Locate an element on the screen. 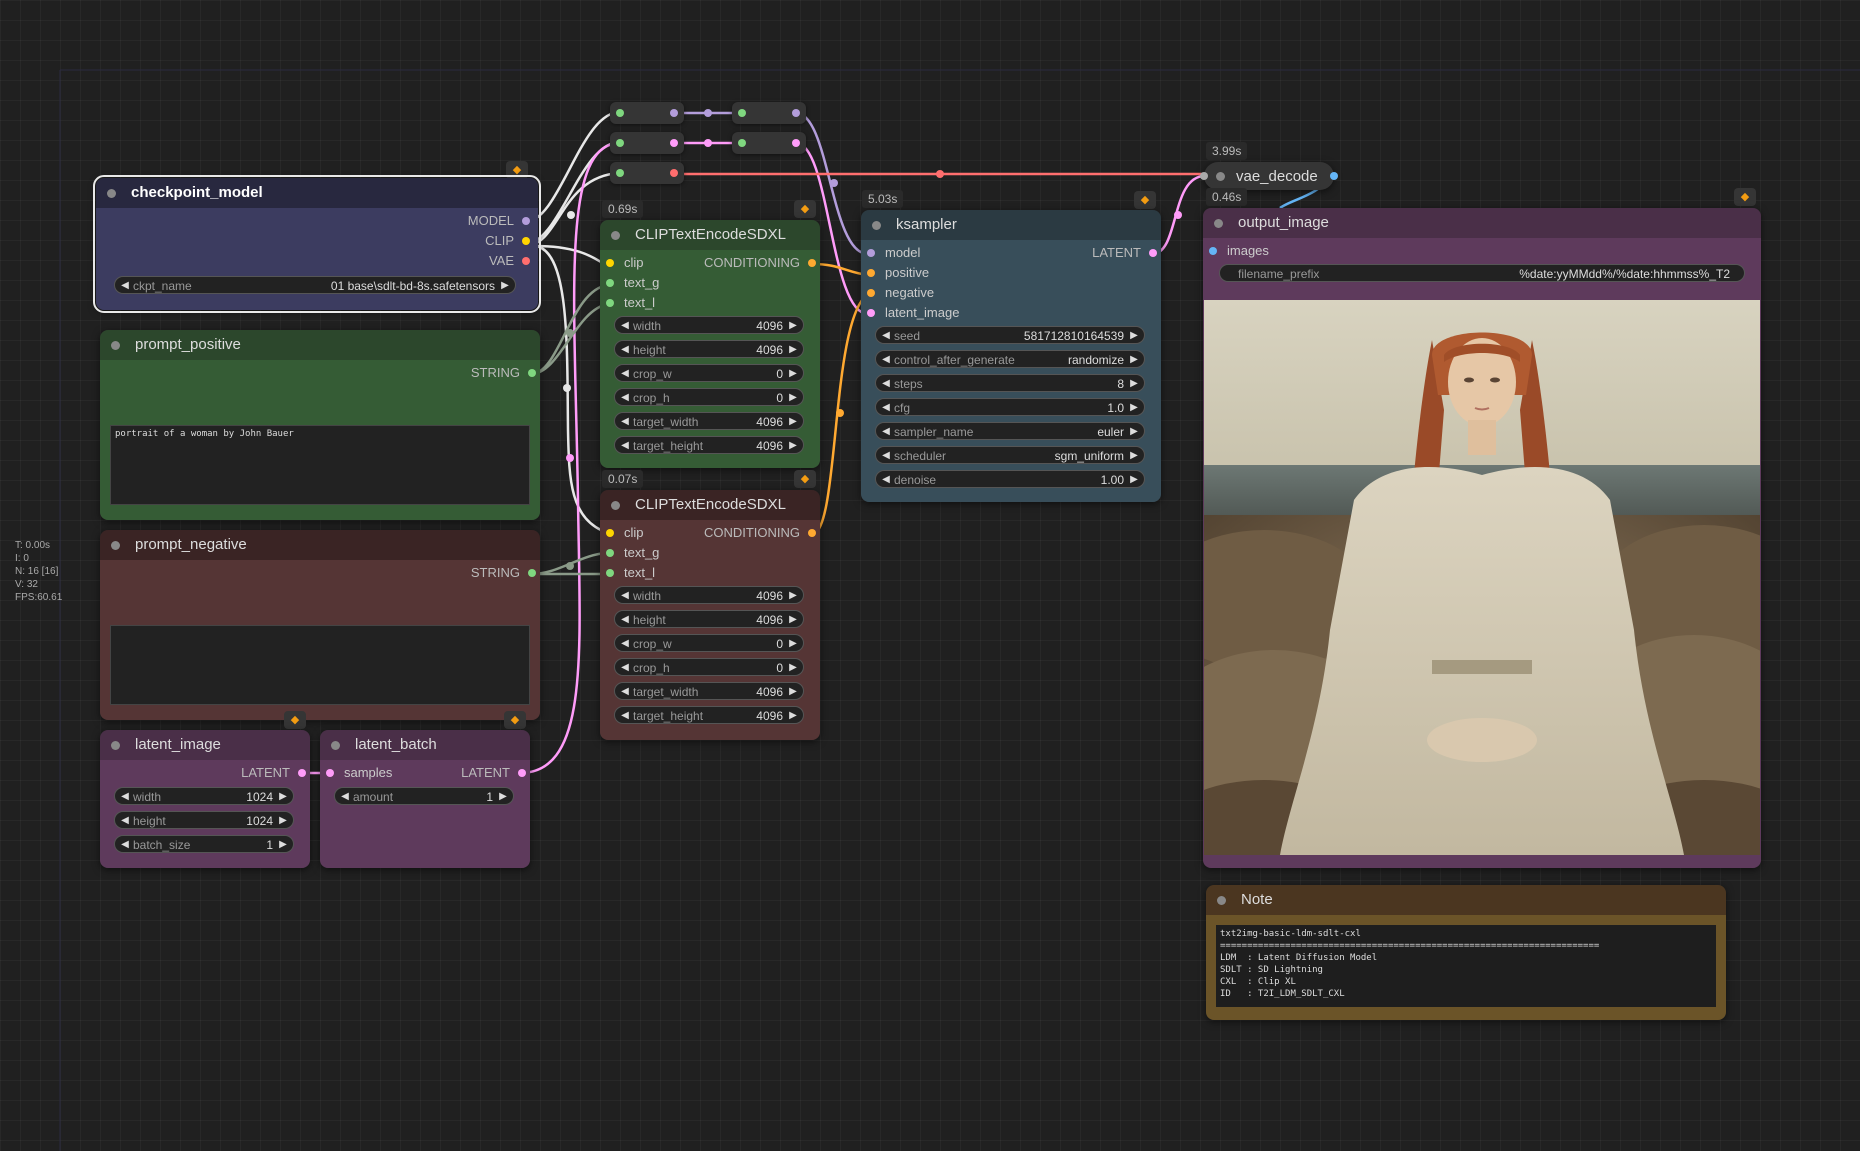 This screenshot has width=1860, height=1151. vae-decode-node: vae_decode is located at coordinates (1269, 176).